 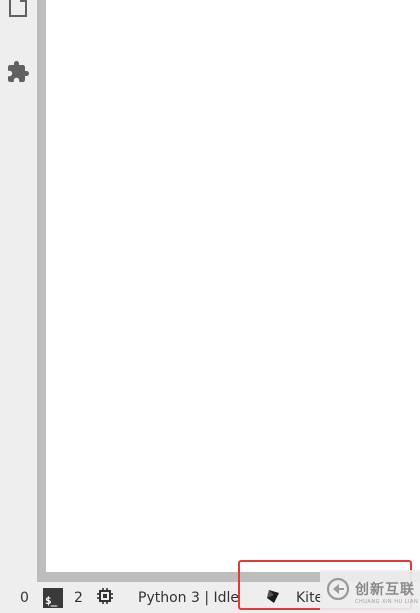 I want to click on problems-count-value: 0, so click(x=24, y=597).